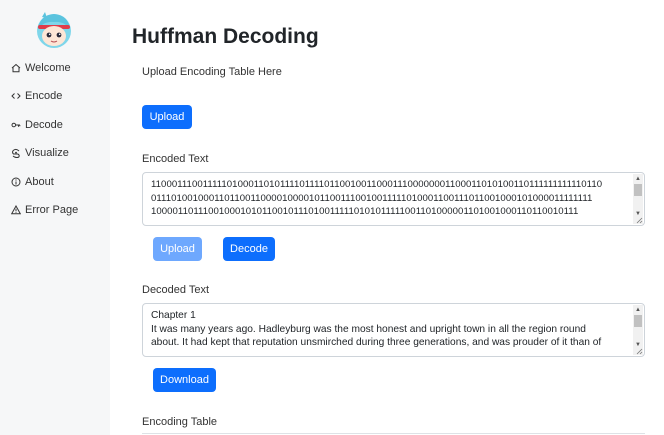  Describe the element at coordinates (175, 159) in the screenshot. I see `encoded-text-label: Encoded Text` at that location.